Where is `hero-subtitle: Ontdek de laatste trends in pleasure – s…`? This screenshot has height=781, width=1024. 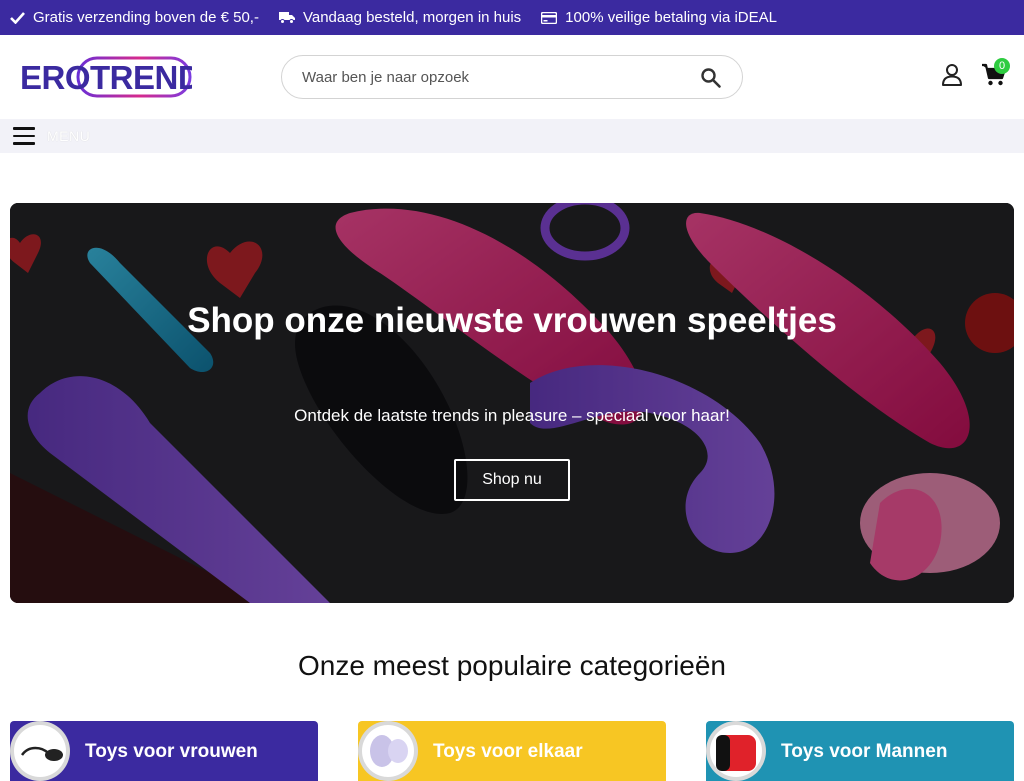
hero-subtitle: Ontdek de laatste trends in pleasure – s… is located at coordinates (512, 415).